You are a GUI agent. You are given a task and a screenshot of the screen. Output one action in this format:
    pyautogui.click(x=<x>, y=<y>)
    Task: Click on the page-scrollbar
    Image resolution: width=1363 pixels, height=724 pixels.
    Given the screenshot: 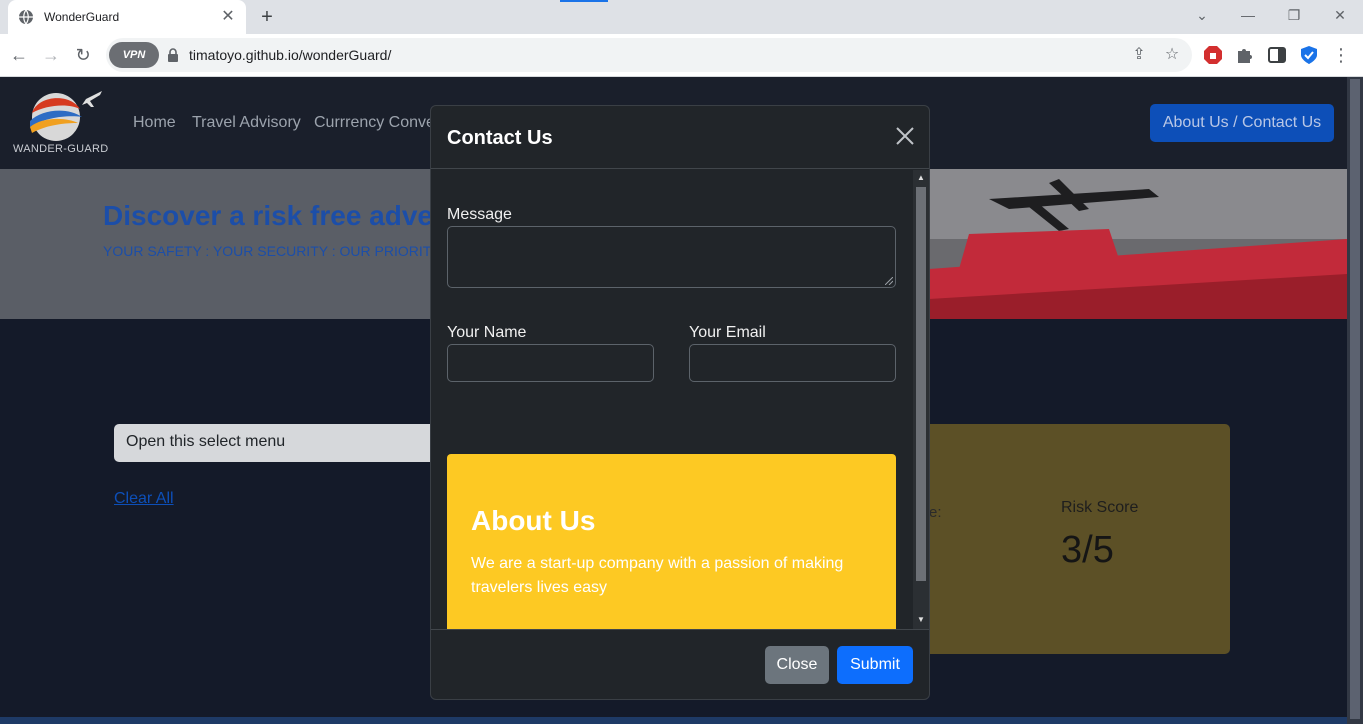 What is the action you would take?
    pyautogui.click(x=1355, y=400)
    